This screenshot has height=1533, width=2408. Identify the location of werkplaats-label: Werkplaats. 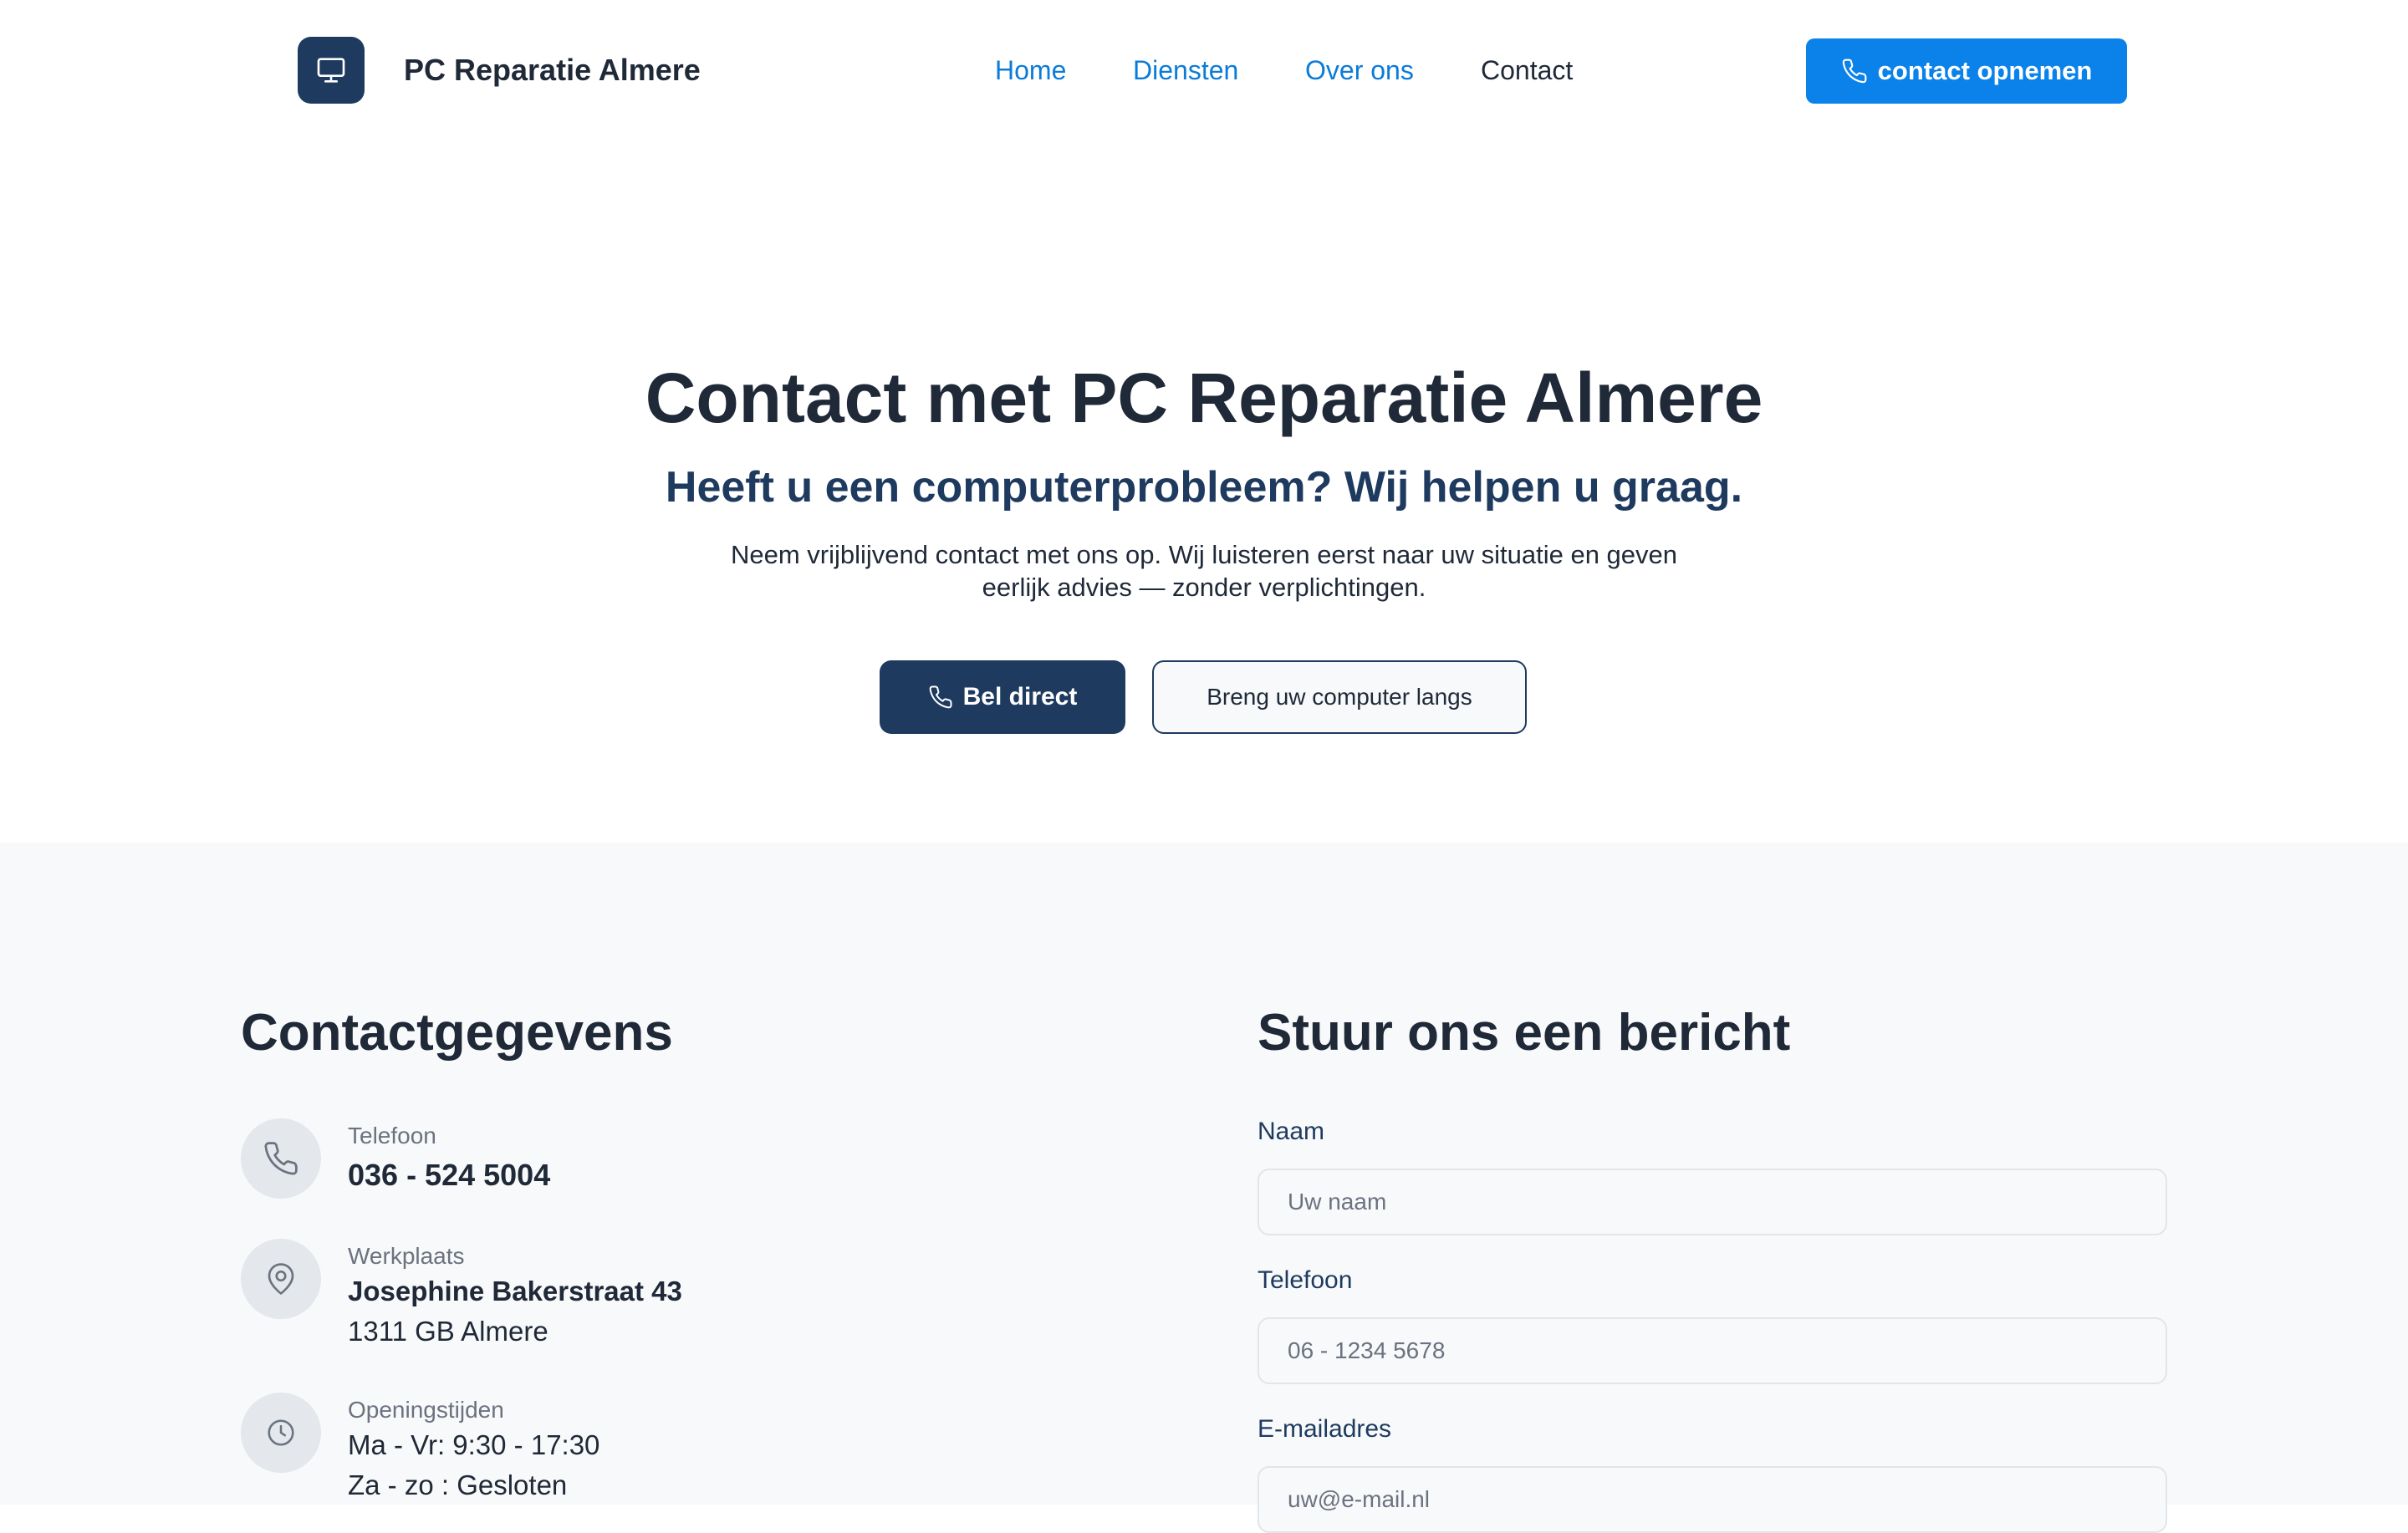
(406, 1256).